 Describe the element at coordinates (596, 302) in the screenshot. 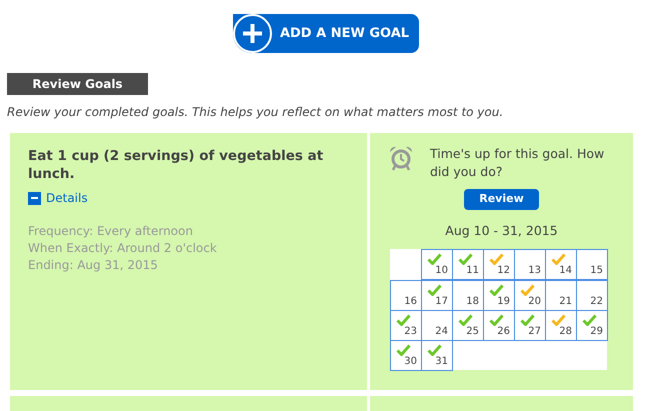

I see `day-number: 22` at that location.